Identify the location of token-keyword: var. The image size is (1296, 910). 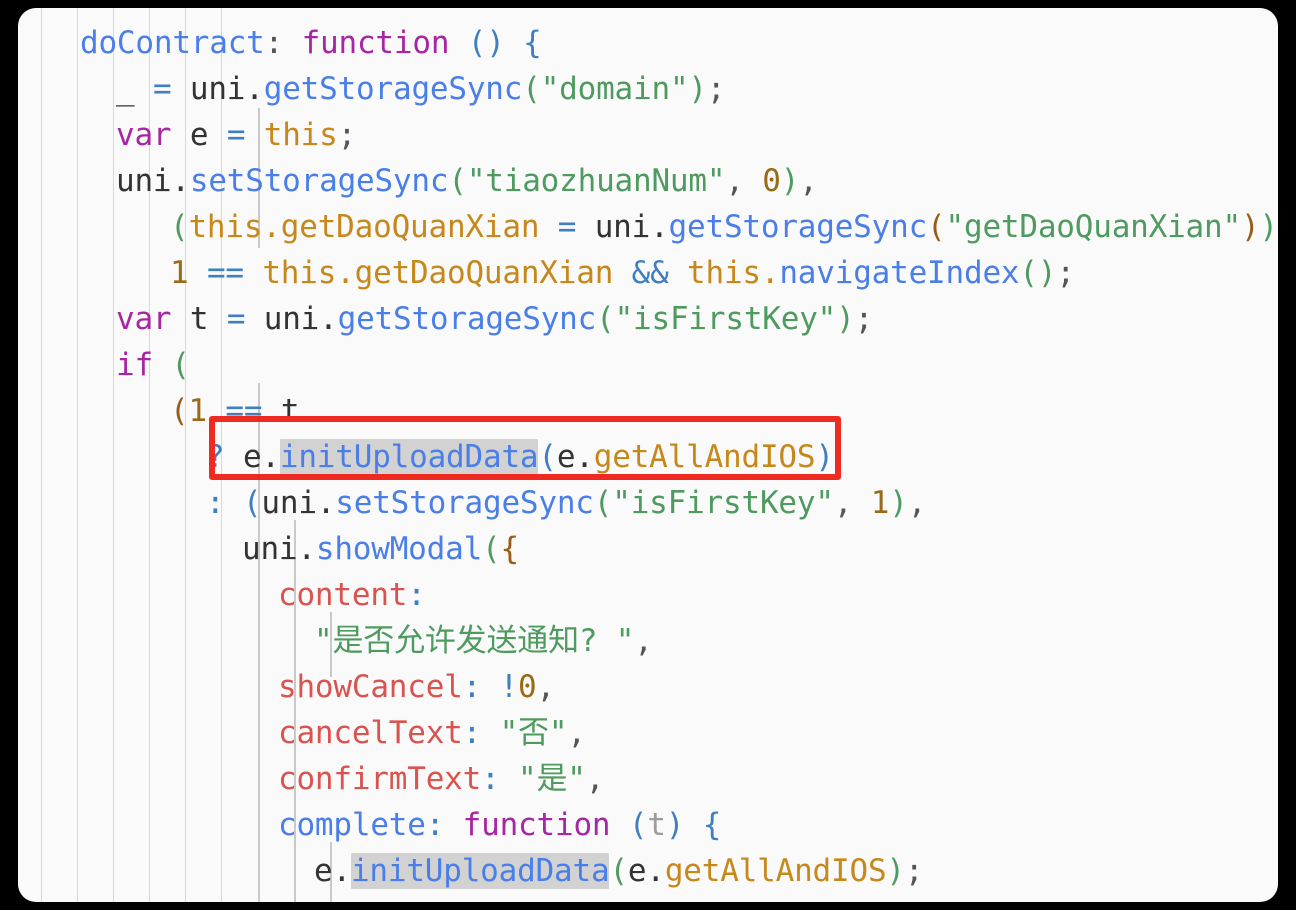
(144, 319).